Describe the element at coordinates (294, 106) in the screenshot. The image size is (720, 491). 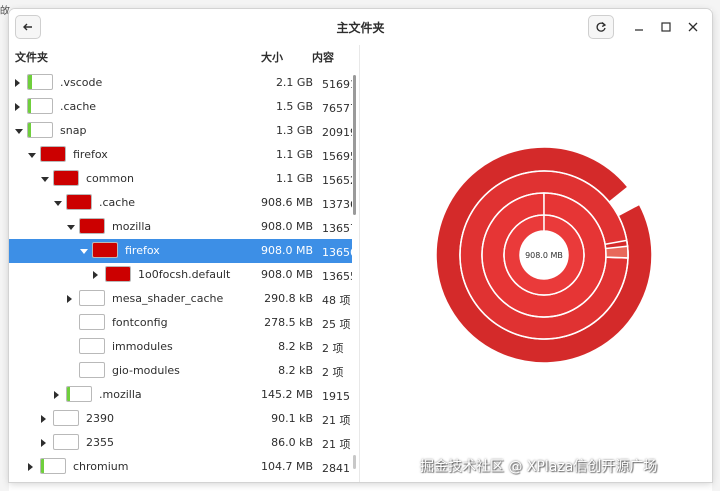
I see `folder-size: 1.5 GB` at that location.